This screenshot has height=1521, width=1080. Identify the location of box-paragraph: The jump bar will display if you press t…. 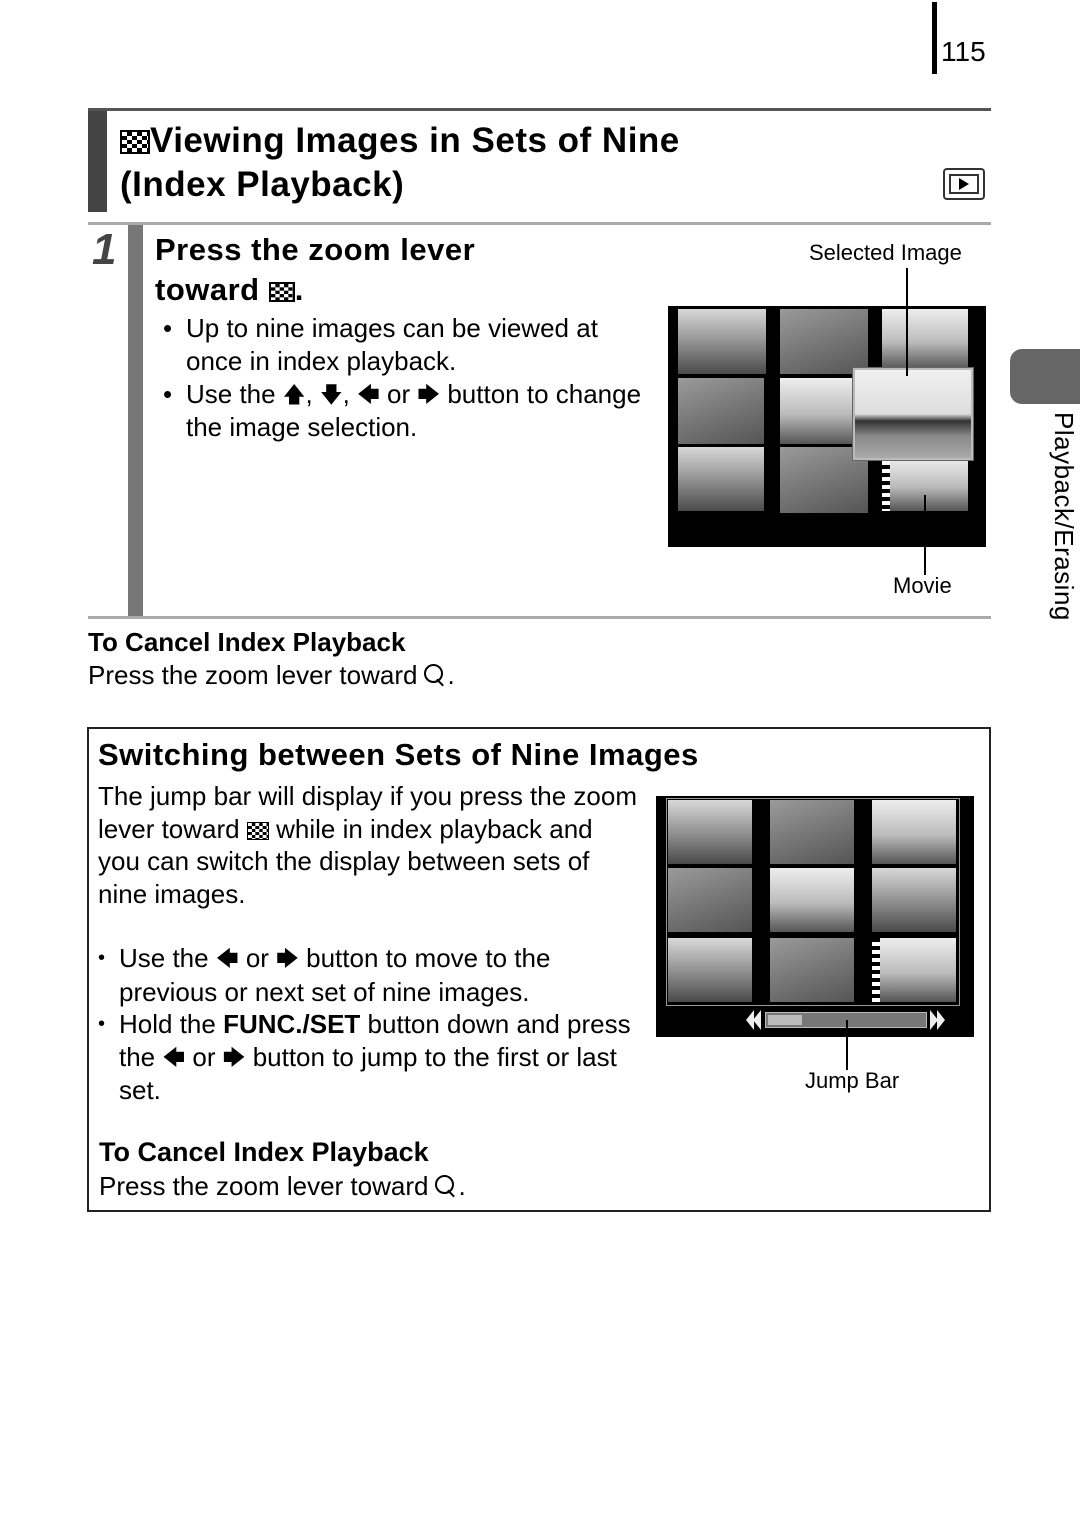
(368, 845).